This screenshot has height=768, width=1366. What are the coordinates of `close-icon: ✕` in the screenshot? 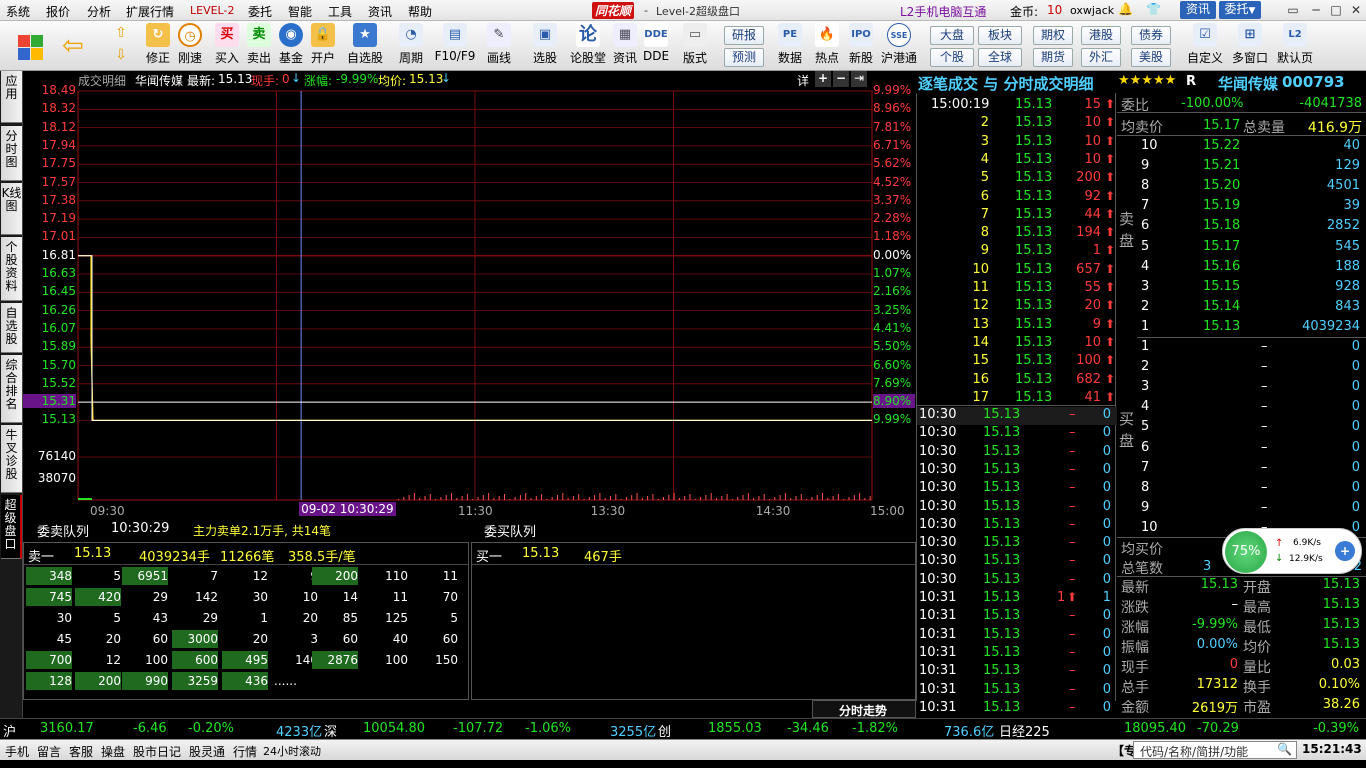 It's located at (1356, 10).